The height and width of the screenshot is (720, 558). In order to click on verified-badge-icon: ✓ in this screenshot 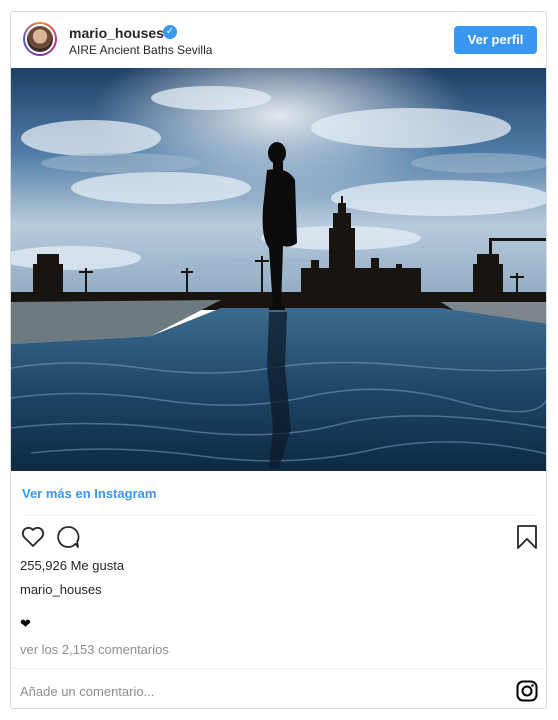, I will do `click(170, 32)`.